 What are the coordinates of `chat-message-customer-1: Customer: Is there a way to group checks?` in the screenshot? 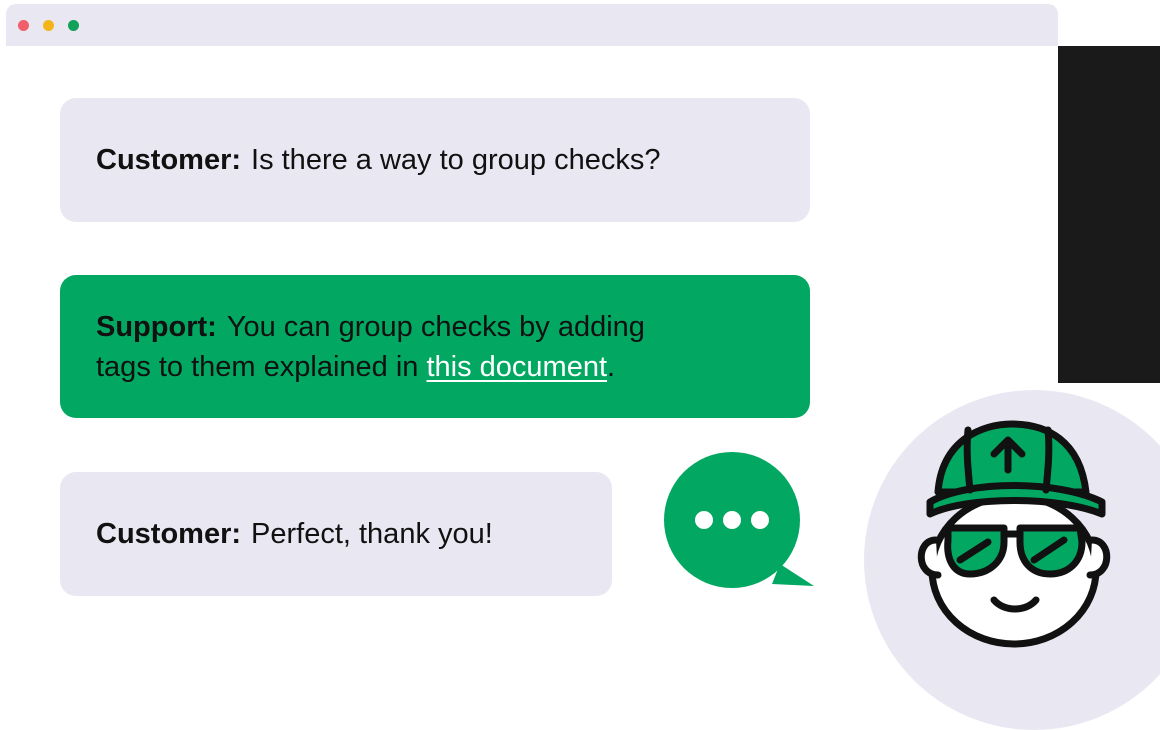 It's located at (435, 160).